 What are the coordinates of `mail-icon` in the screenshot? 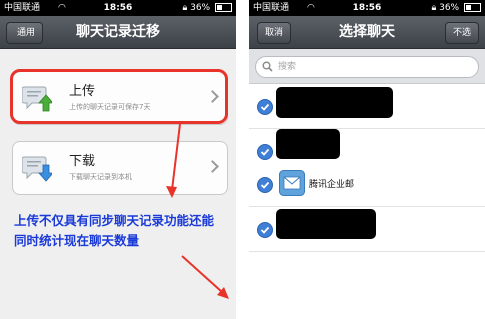 It's located at (292, 183).